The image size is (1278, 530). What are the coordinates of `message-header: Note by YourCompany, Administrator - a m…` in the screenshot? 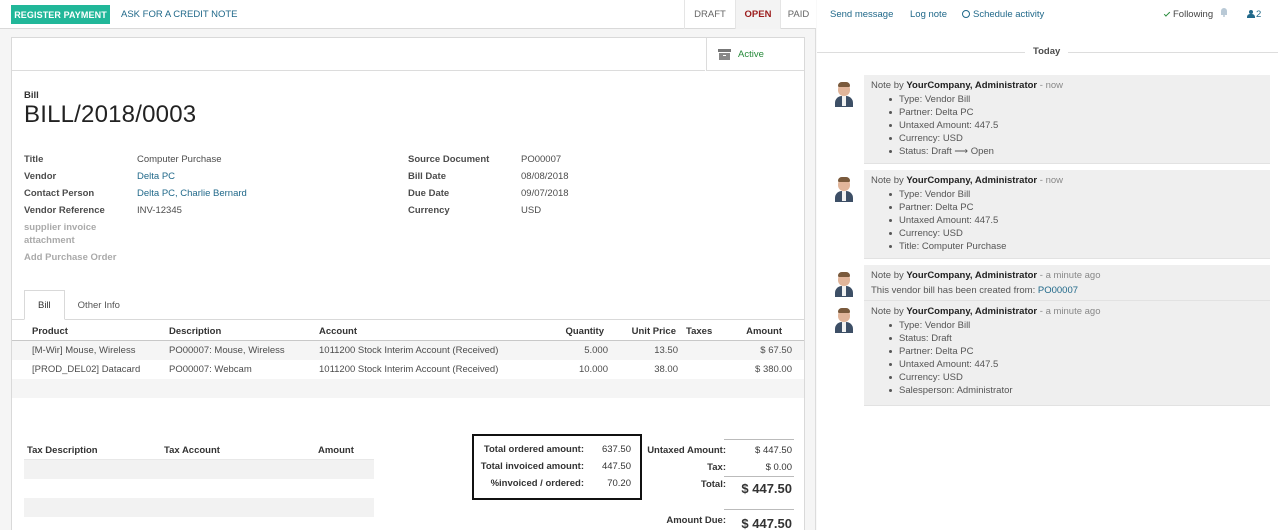 It's located at (986, 275).